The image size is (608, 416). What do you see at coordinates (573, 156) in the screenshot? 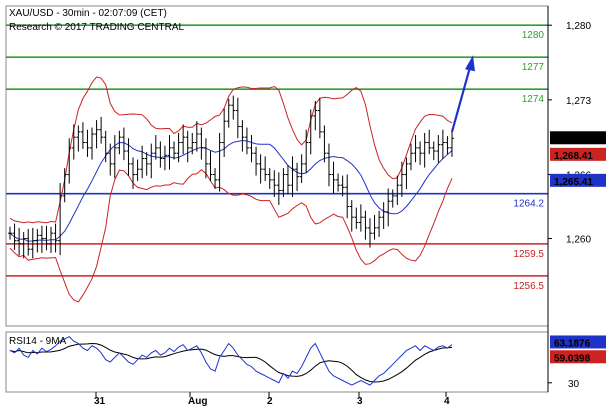
I see `price-tag: 1,268.41` at bounding box center [573, 156].